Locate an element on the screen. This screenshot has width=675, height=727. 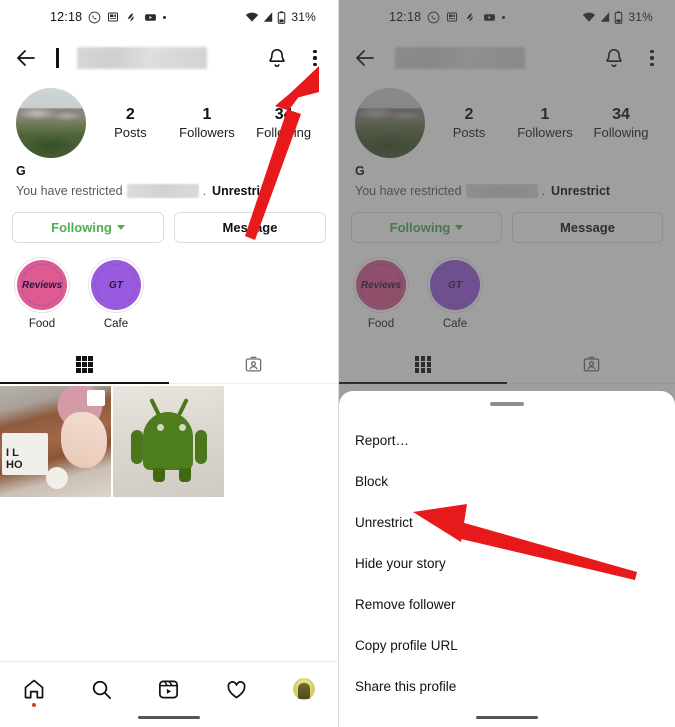
message-button-label: Message is located at coordinates (250, 227).